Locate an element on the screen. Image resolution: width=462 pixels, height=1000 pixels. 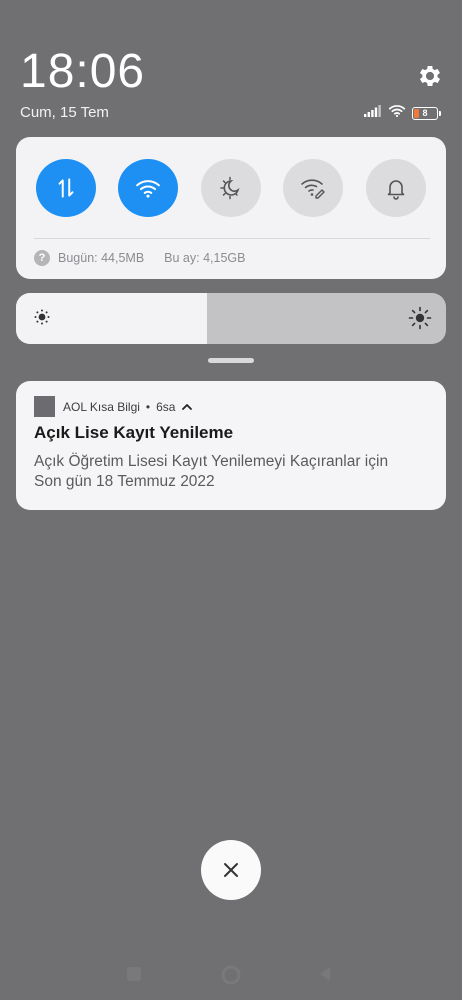
bell-icon is located at coordinates (396, 190).